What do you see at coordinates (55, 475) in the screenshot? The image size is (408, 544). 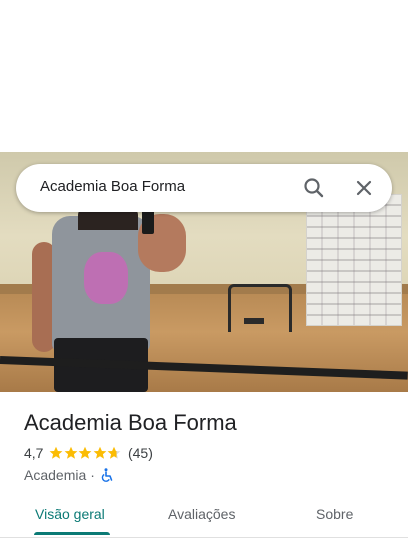 I see `place-category: Academia` at bounding box center [55, 475].